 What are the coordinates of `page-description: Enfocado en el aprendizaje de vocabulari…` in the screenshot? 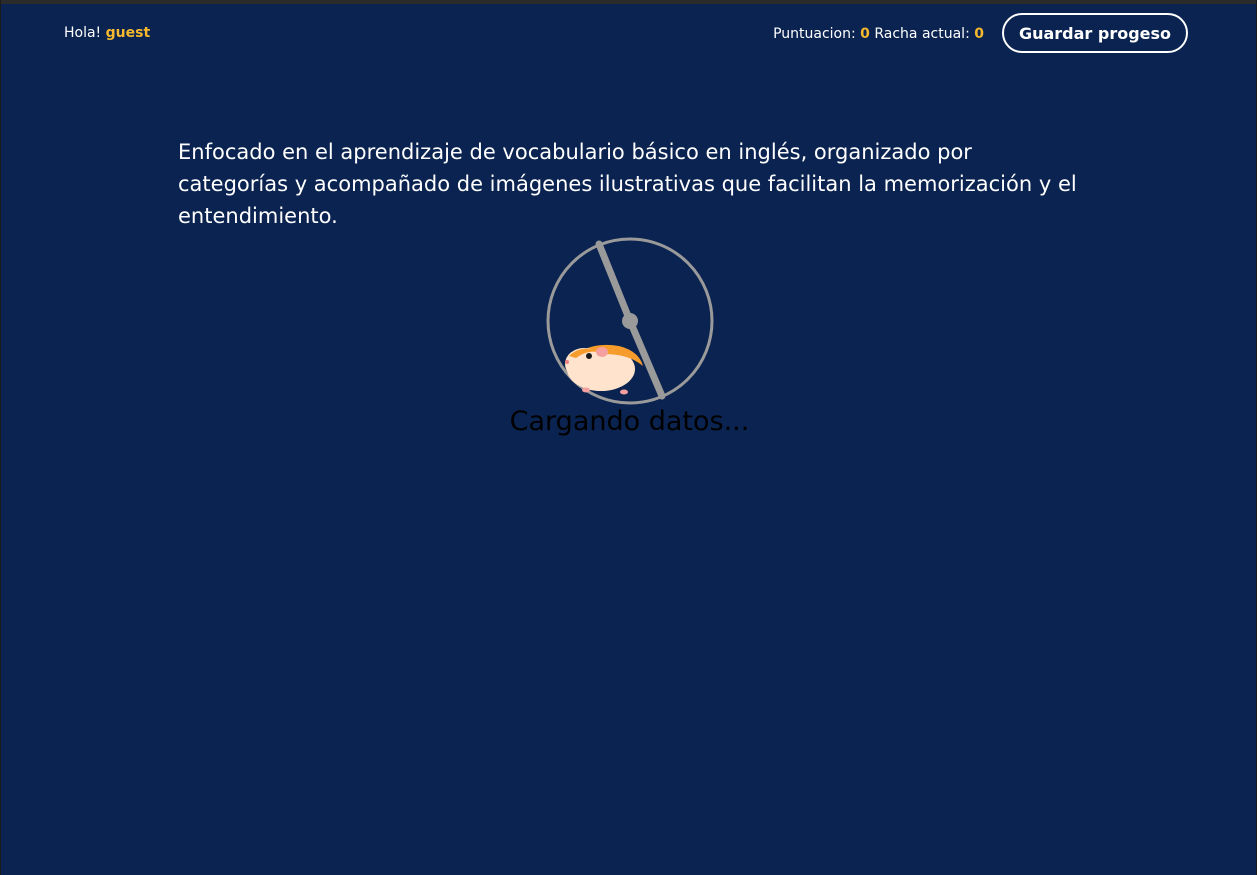 It's located at (627, 184).